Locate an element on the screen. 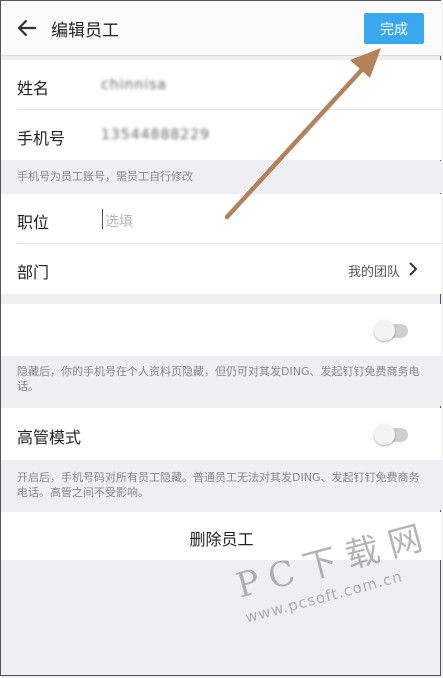  phone-hint: 手机号为员工账号，需员工自行修改 is located at coordinates (221, 177).